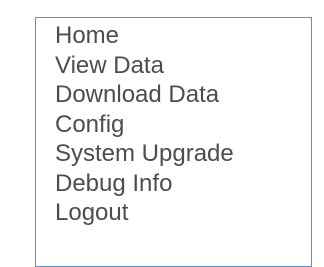 This screenshot has height=267, width=324. Describe the element at coordinates (144, 36) in the screenshot. I see `menu-item-home: Home` at that location.